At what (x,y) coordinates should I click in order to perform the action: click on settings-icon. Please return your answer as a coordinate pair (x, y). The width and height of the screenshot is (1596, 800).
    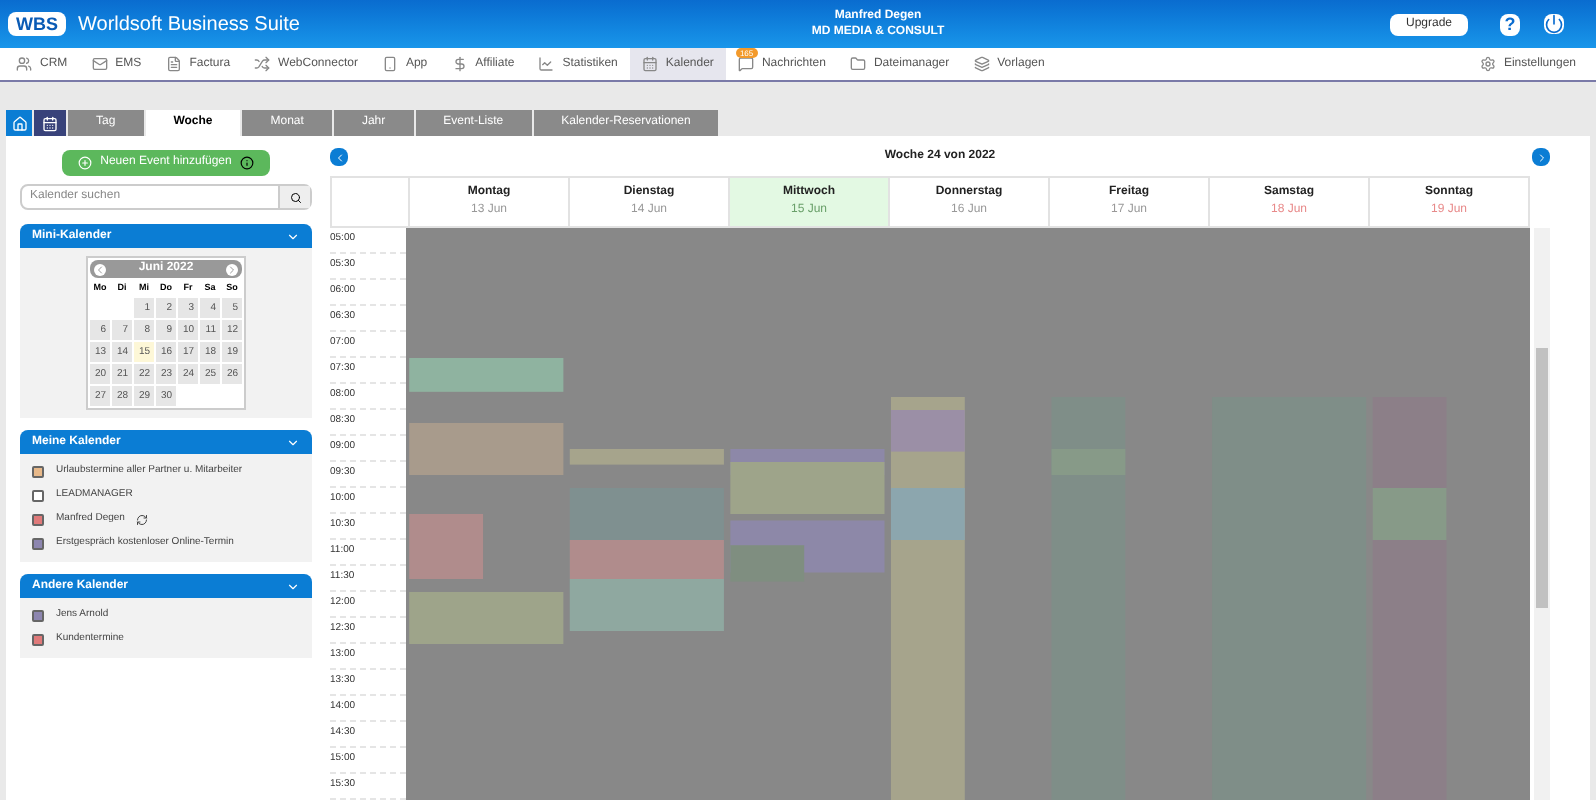
    Looking at the image, I should click on (1487, 64).